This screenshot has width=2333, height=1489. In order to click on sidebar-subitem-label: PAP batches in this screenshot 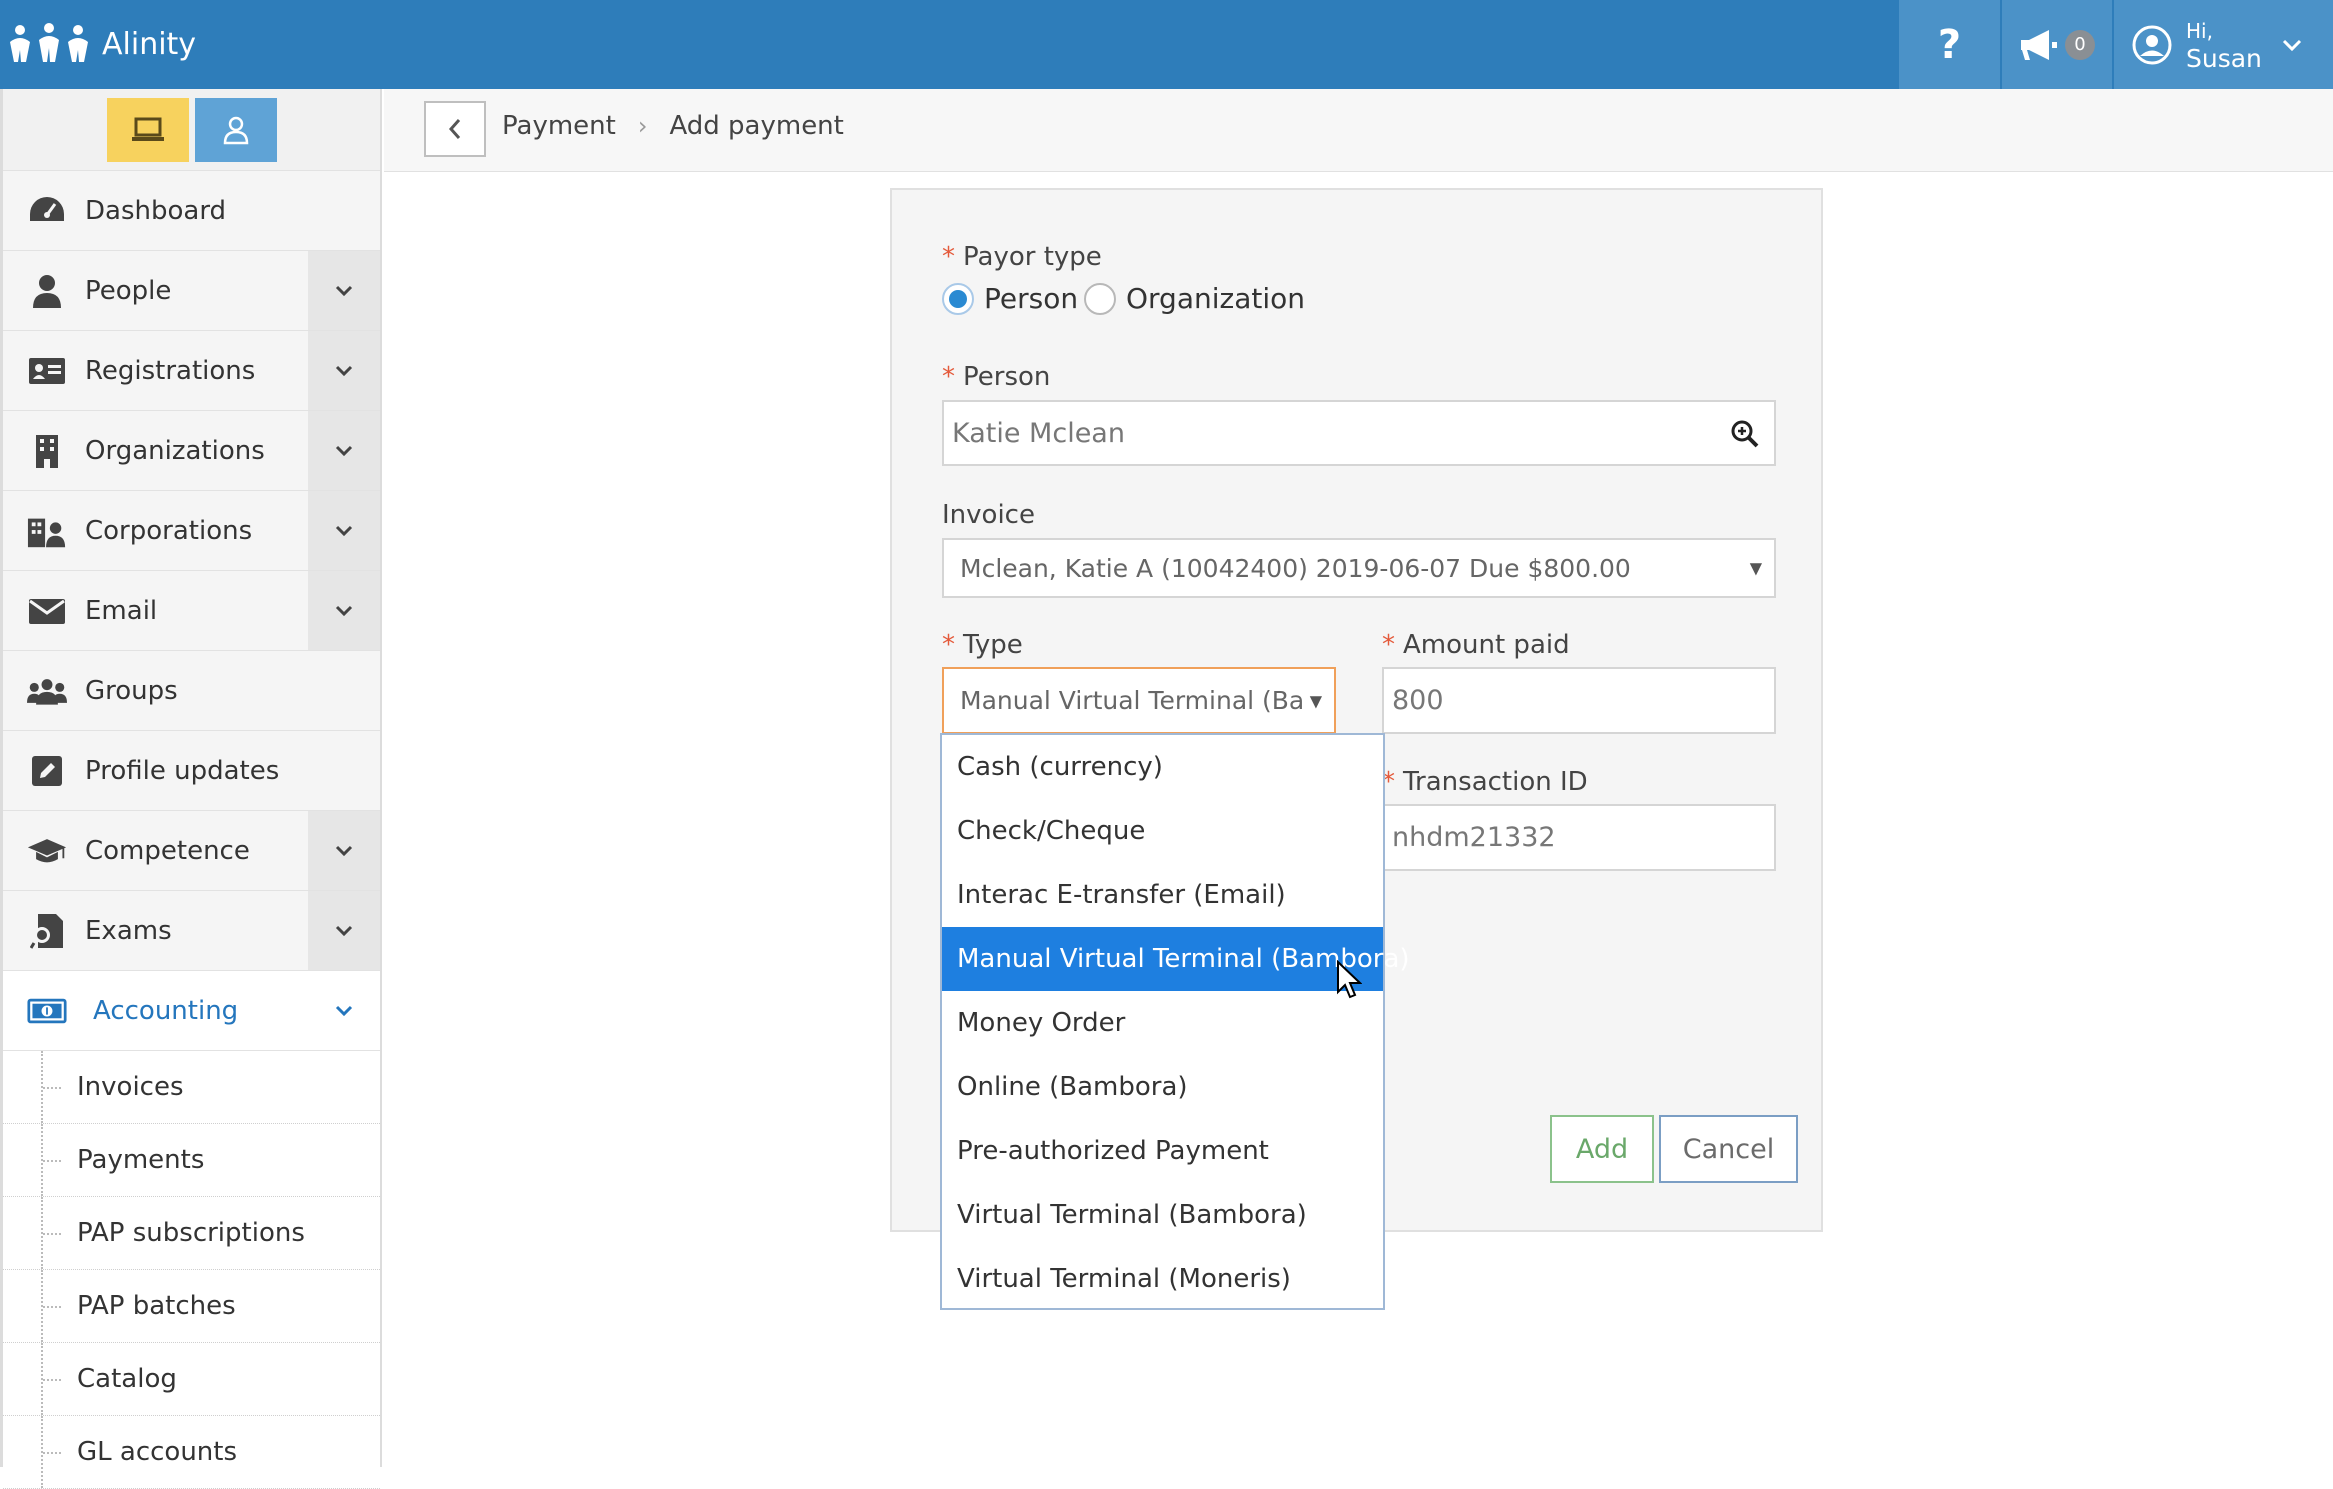, I will do `click(156, 1306)`.